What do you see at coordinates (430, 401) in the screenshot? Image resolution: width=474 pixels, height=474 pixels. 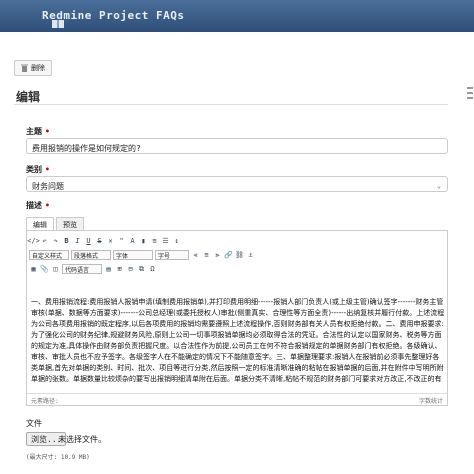 I see `word-count: 字数统计` at bounding box center [430, 401].